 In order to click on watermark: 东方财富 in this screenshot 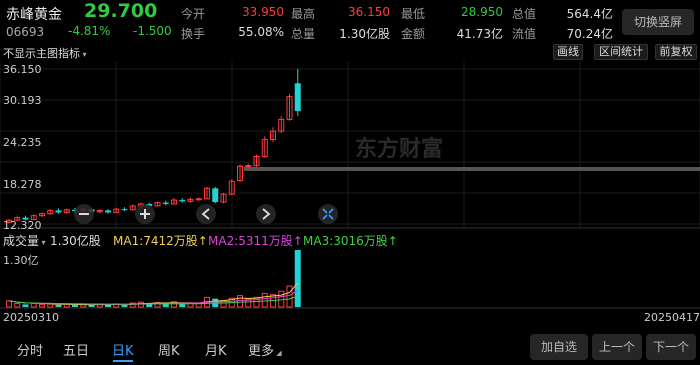, I will do `click(399, 149)`.